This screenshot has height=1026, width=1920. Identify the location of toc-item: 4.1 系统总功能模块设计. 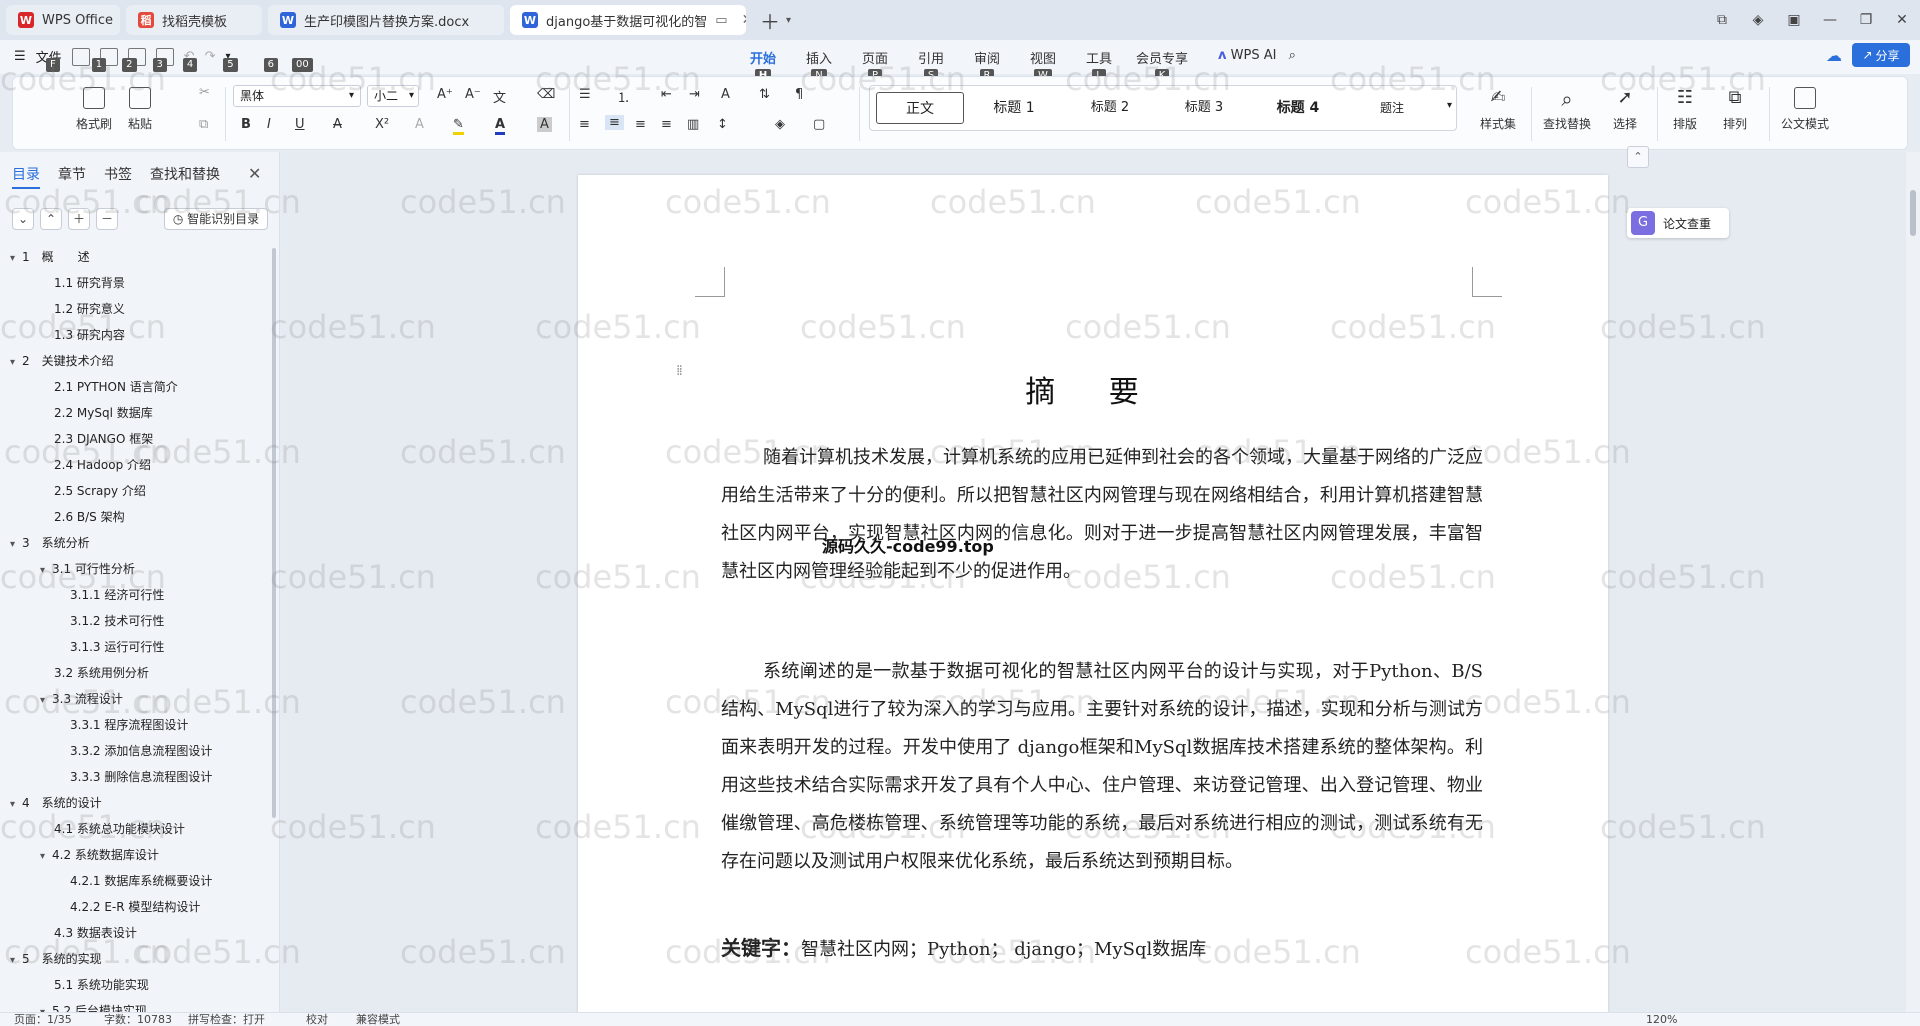
(119, 830).